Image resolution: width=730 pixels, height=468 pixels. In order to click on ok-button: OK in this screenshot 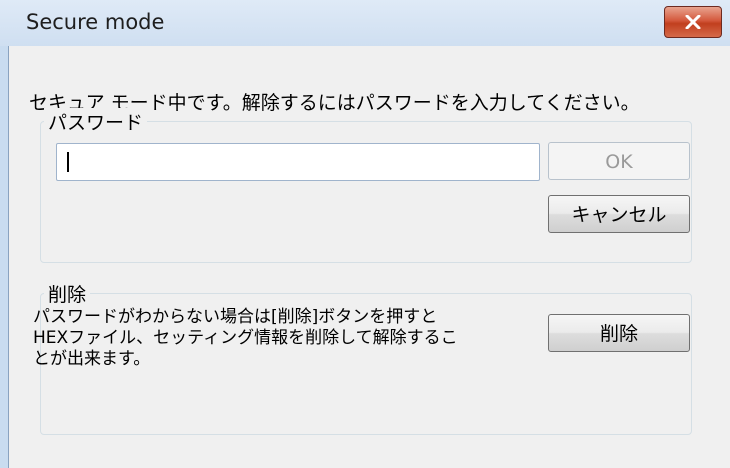, I will do `click(619, 161)`.